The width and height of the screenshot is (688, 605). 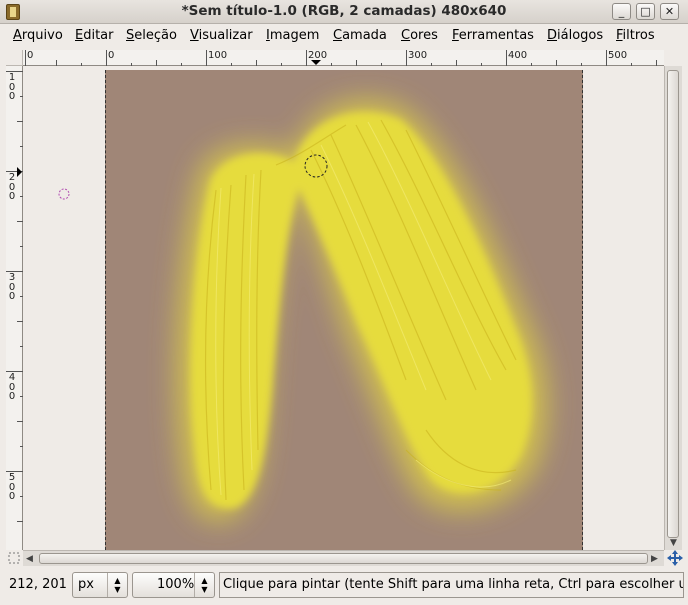 I want to click on scroll-right-arrow-icon: ▶, so click(x=654, y=559).